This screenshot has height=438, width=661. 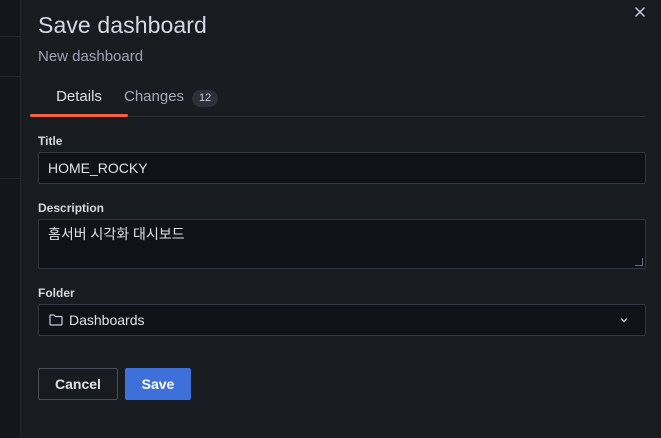 I want to click on description-textarea: 홈서버 시각화 대시보드, so click(x=342, y=244).